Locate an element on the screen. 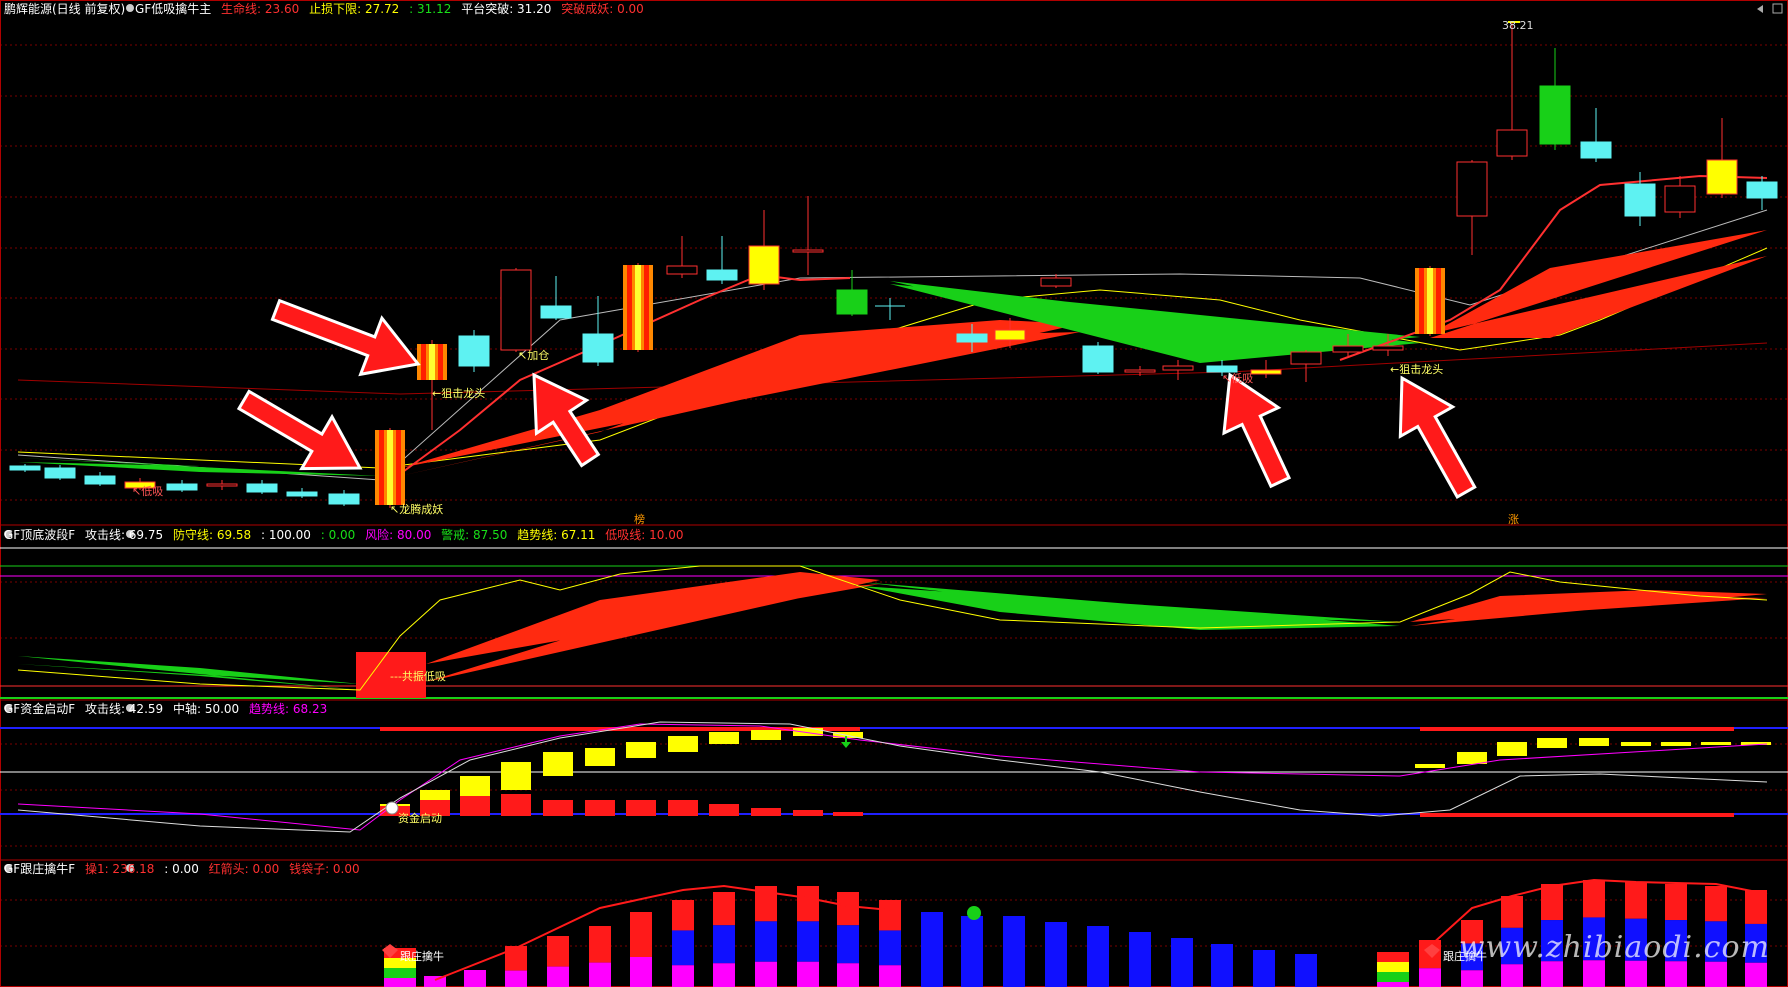  panel4-value-1: : 0.00 is located at coordinates (181, 869).